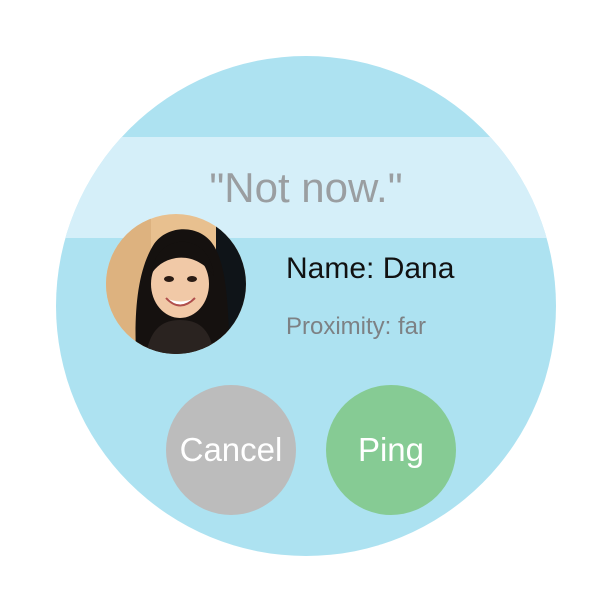 Image resolution: width=611 pixels, height=611 pixels. I want to click on contact-name: Name: Dana, so click(370, 268).